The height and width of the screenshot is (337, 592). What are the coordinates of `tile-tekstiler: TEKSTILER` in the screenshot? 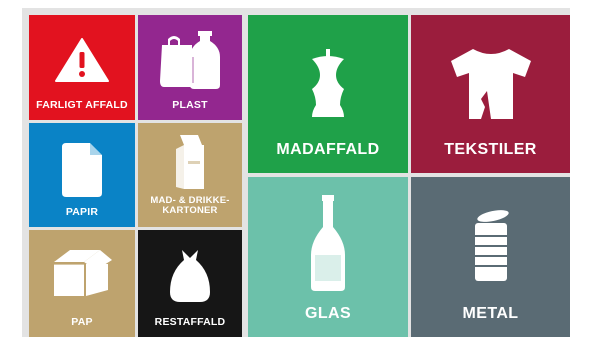 It's located at (490, 94).